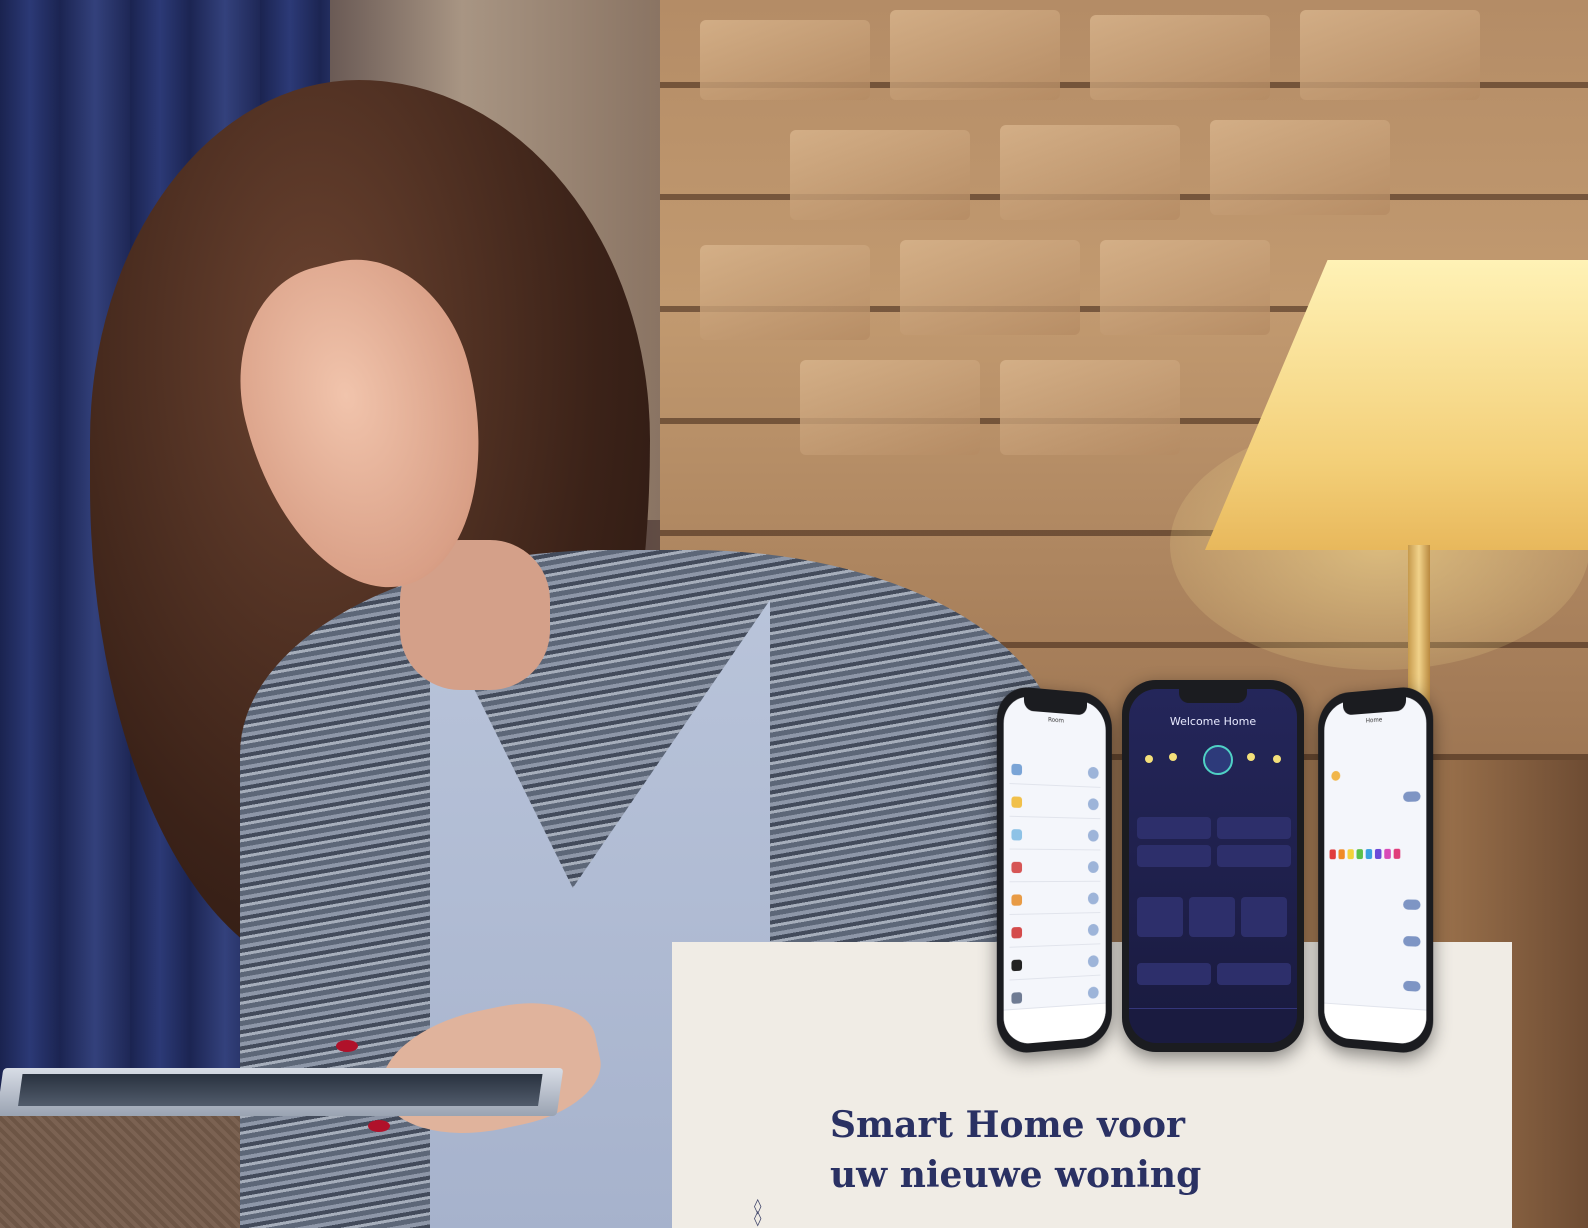  Describe the element at coordinates (1008, 1125) in the screenshot. I see `card-heading-line1: Smart Home voor` at that location.